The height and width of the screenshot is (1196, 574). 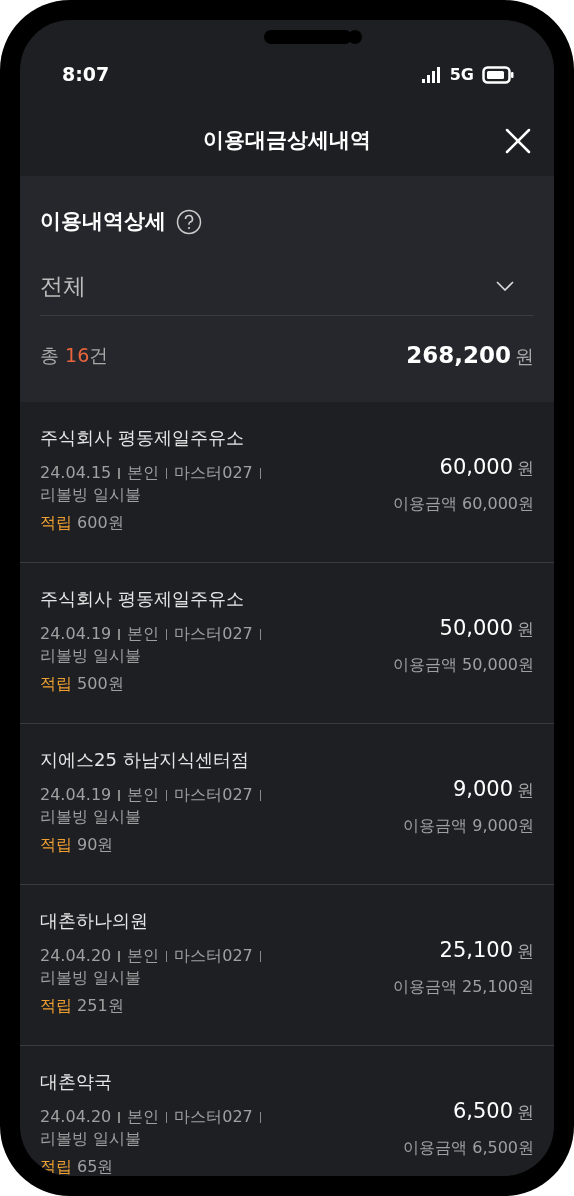 What do you see at coordinates (287, 482) in the screenshot?
I see `transaction-row: 주식회사 평동제일주유소 24.04.15 본인 마스터027 리볼빙 일시불 적립 600원 60,000 원 이용금액 60,000원` at bounding box center [287, 482].